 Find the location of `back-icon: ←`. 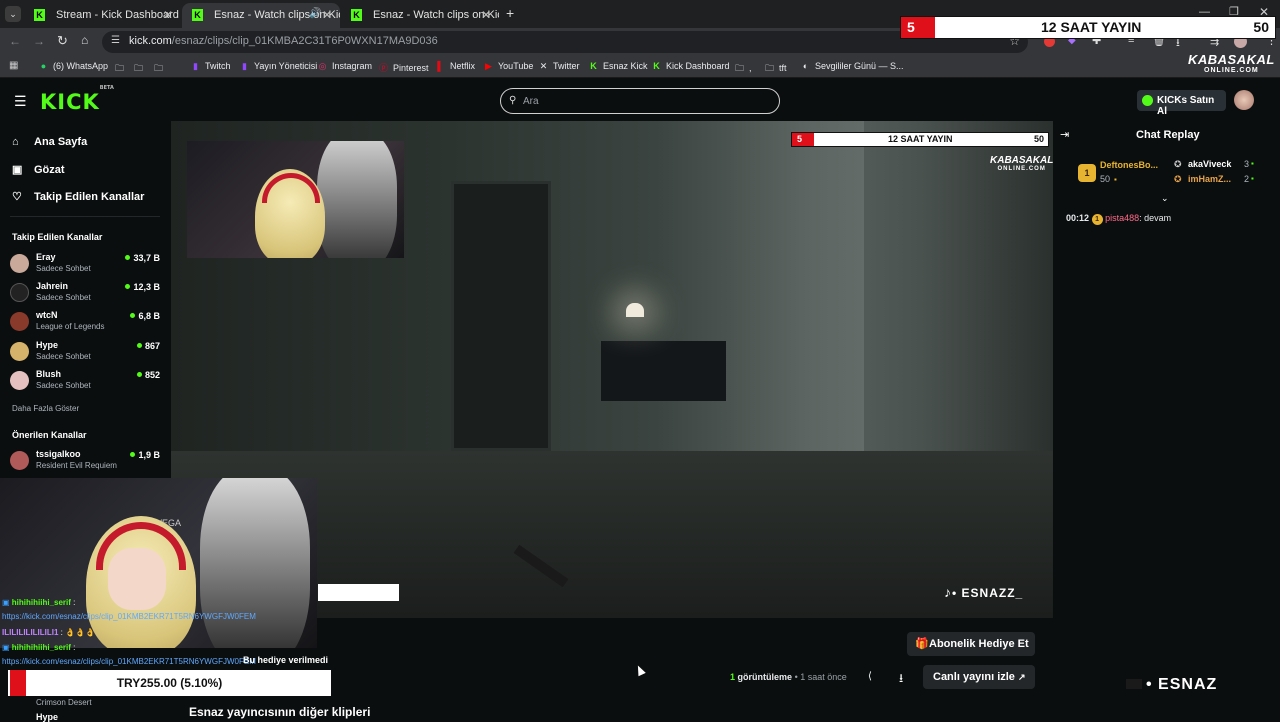

back-icon: ← is located at coordinates (15, 41).